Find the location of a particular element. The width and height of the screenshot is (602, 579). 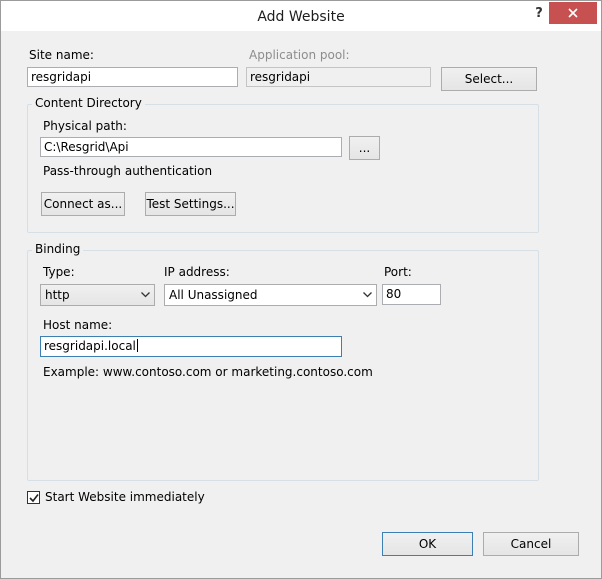

checkmark-icon is located at coordinates (34, 498).